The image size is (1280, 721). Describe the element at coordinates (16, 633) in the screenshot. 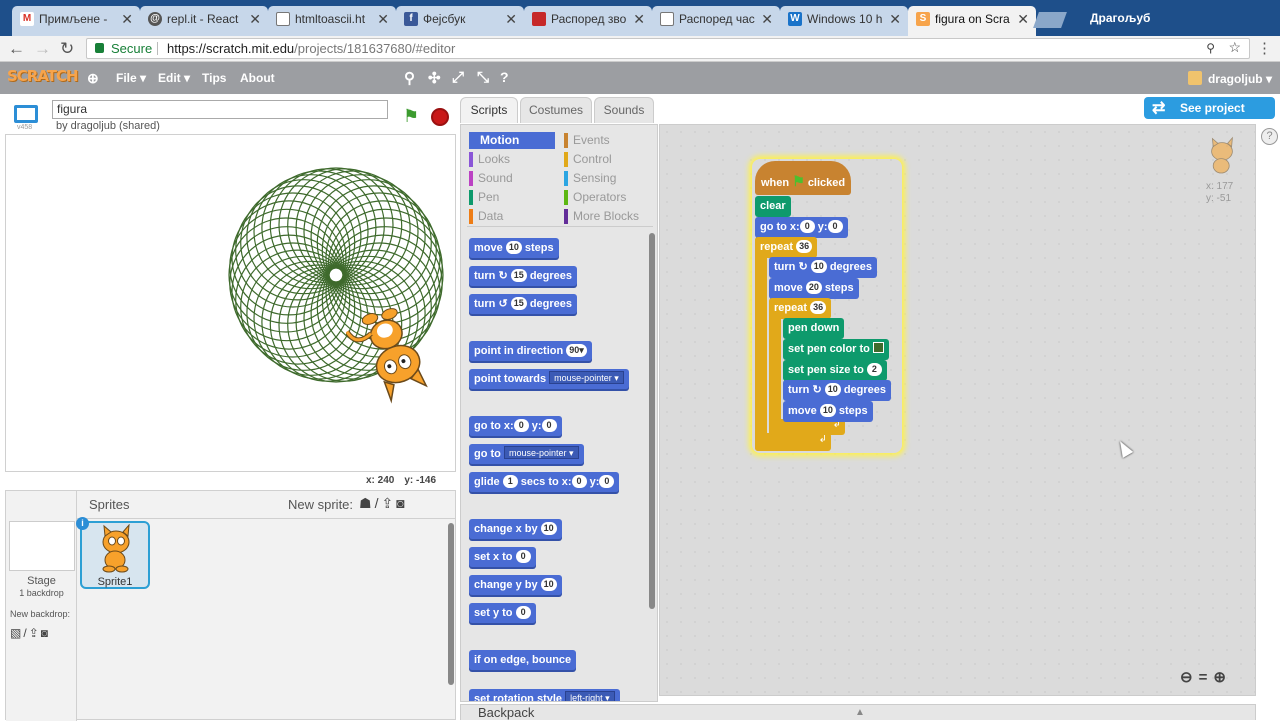

I see `image-icon: ▧` at that location.